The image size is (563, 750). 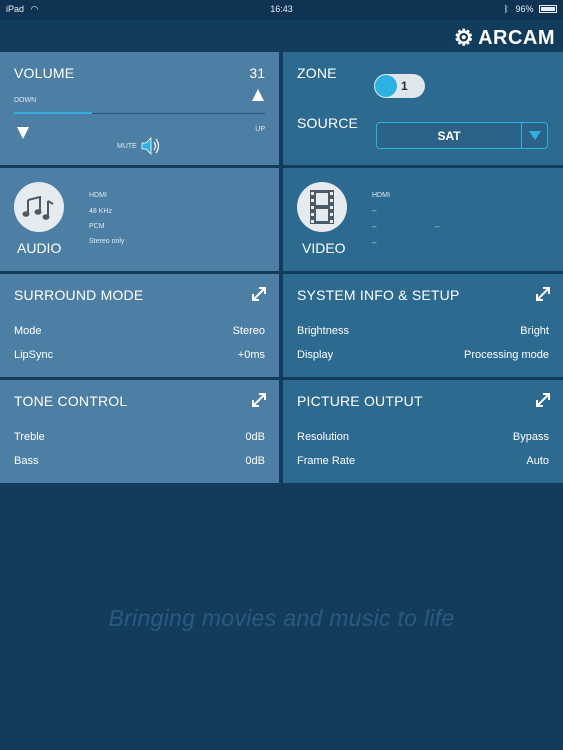 What do you see at coordinates (139, 114) in the screenshot?
I see `volume-slider` at bounding box center [139, 114].